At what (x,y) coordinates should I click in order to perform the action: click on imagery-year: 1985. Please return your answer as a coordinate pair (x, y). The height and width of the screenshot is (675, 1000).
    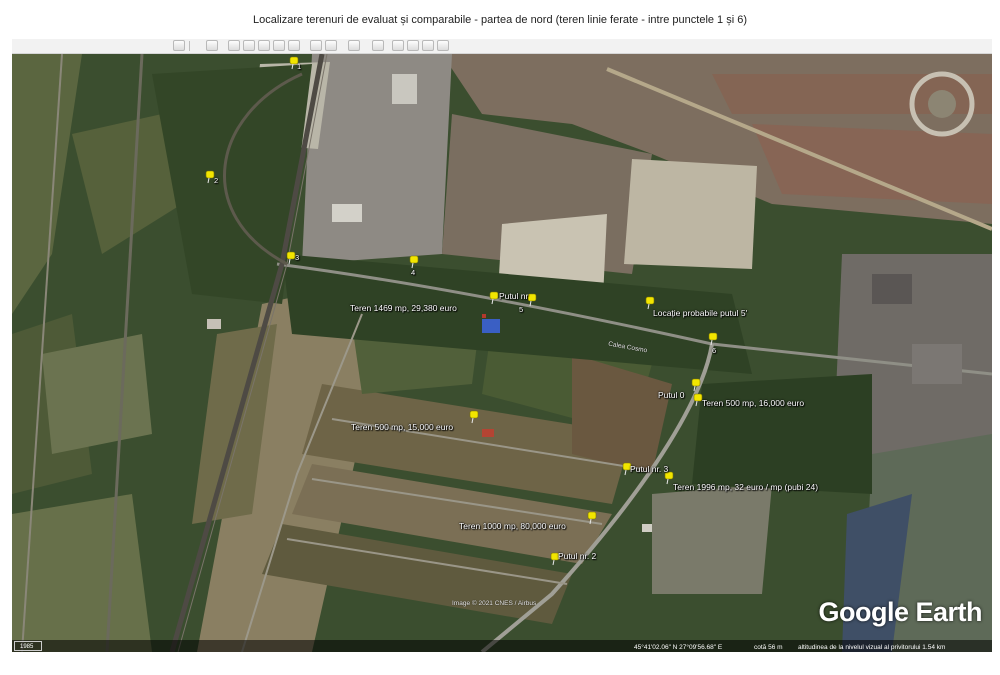
    Looking at the image, I should click on (27, 647).